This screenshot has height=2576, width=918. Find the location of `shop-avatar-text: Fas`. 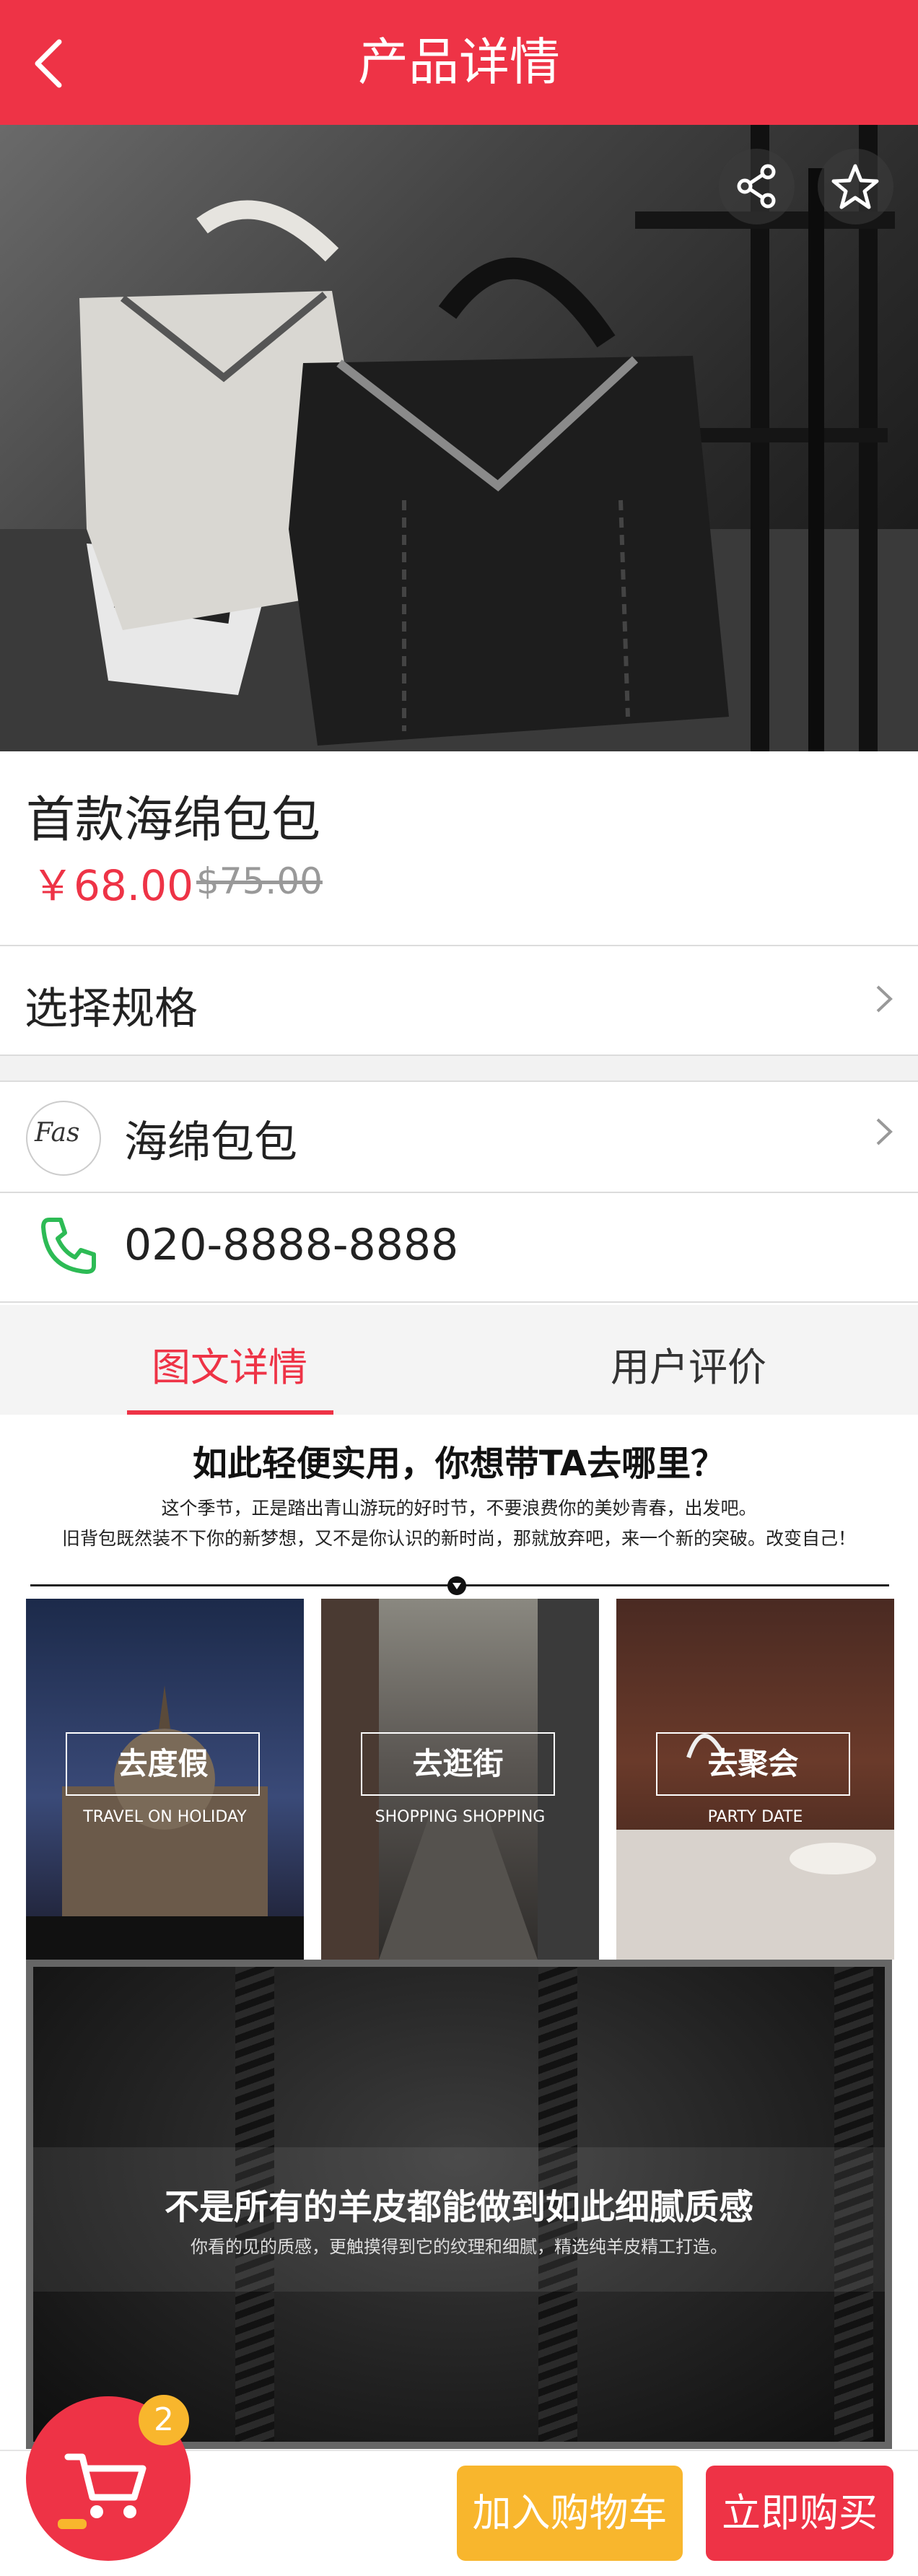

shop-avatar-text: Fas is located at coordinates (57, 1133).